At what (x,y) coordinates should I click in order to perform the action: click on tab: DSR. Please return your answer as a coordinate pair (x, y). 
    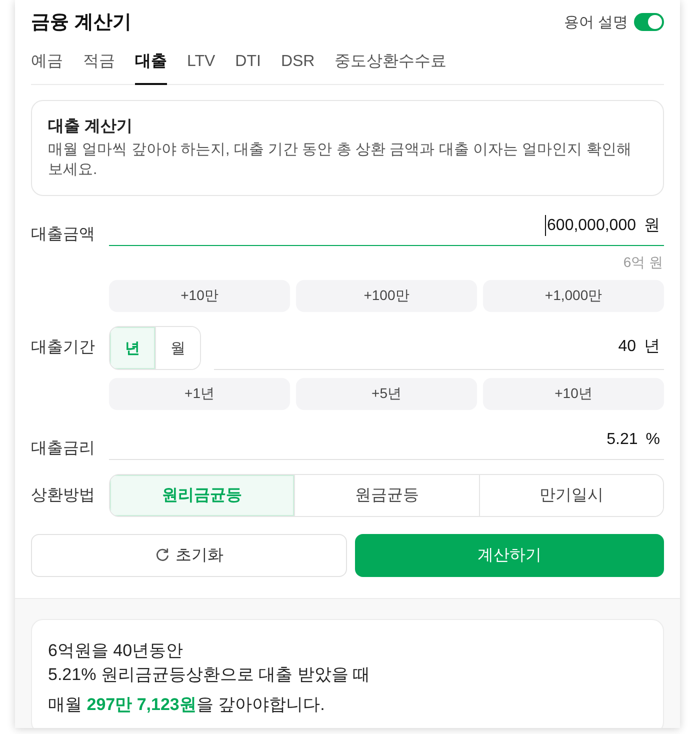
    Looking at the image, I should click on (297, 64).